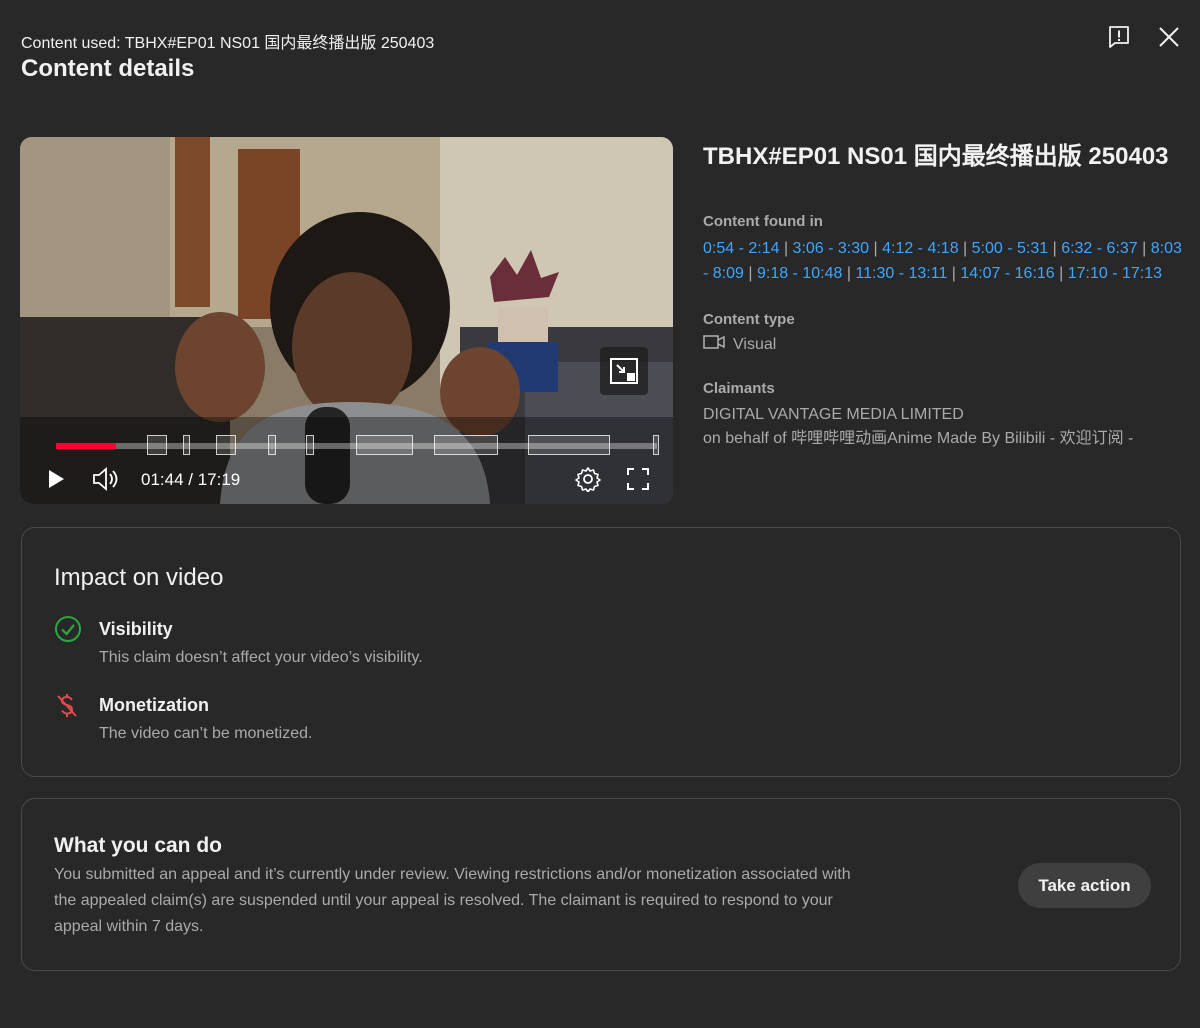  I want to click on content-type-value: Visual, so click(755, 344).